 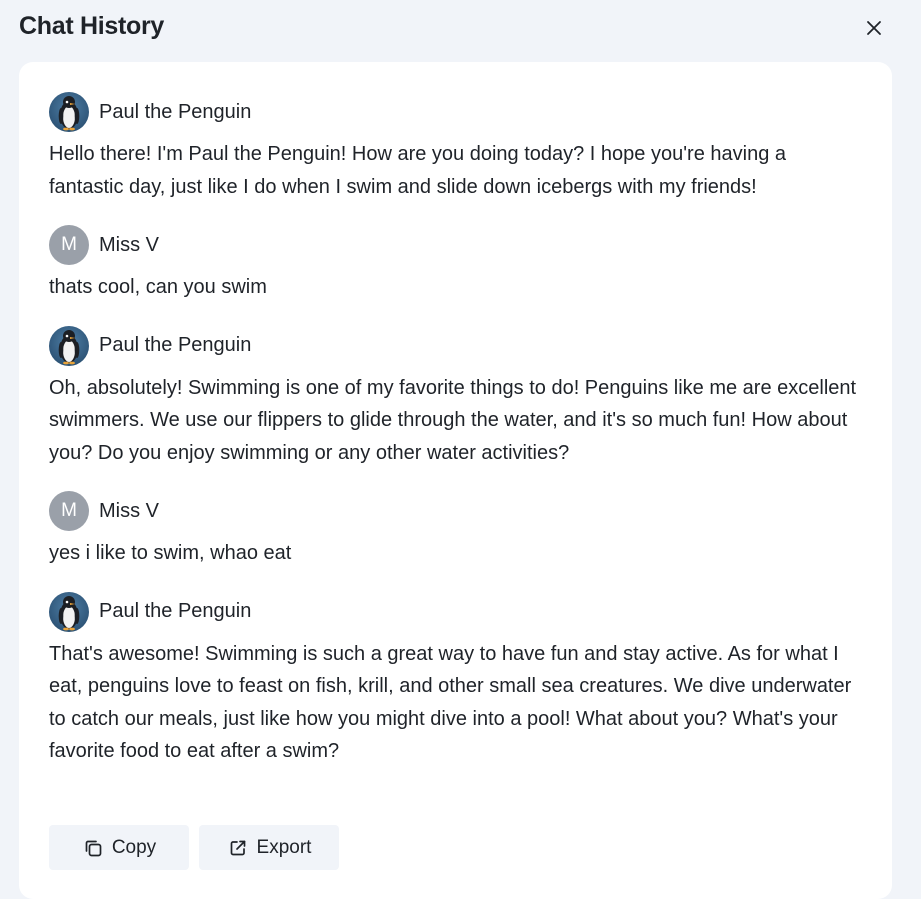 I want to click on copy-button: Copy, so click(x=119, y=847).